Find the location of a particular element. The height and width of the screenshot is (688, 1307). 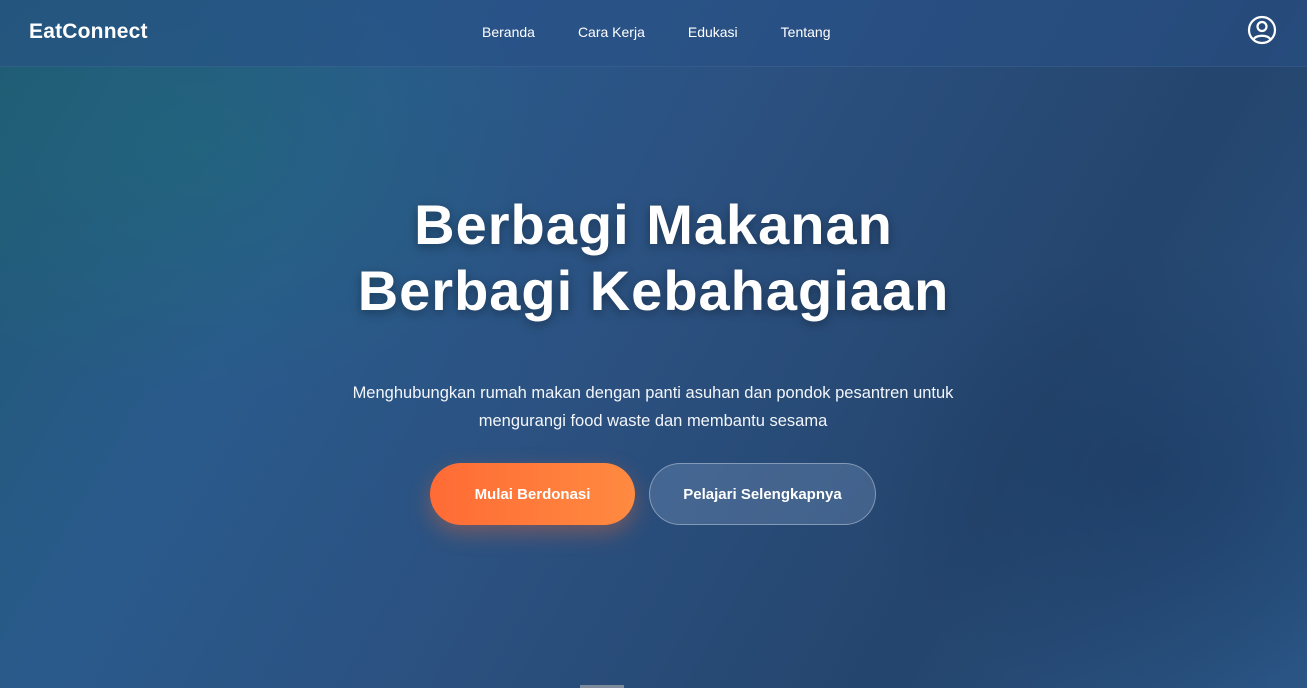

brand-logo: EatConnect is located at coordinates (88, 32).